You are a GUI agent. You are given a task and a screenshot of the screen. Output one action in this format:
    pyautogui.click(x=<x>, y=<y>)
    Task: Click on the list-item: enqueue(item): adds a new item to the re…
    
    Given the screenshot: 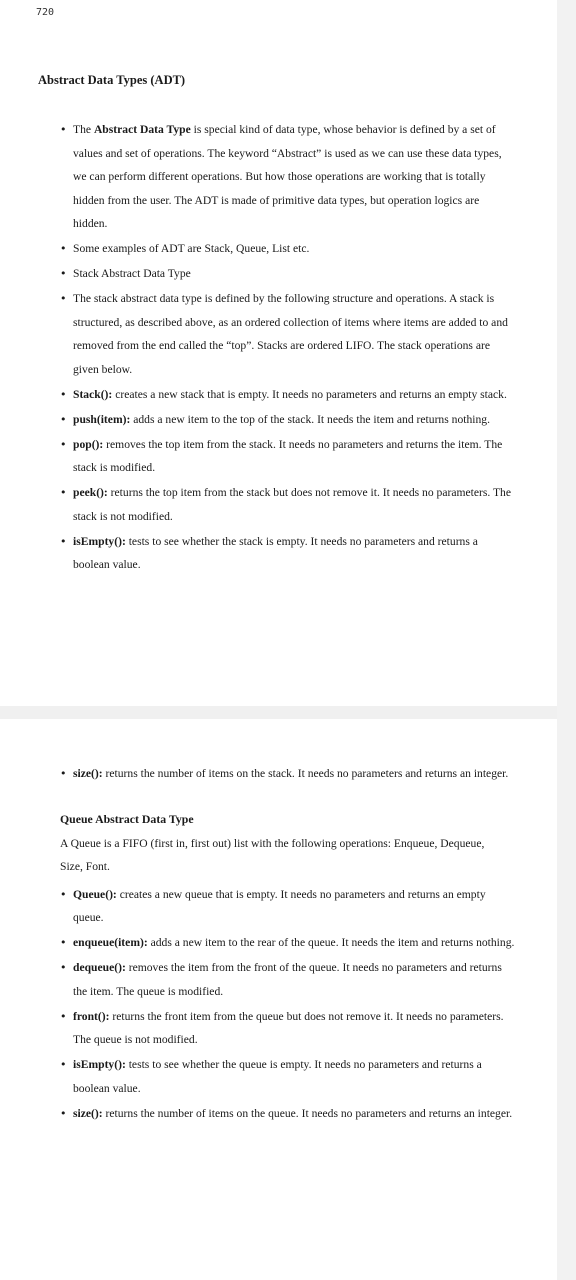 What is the action you would take?
    pyautogui.click(x=288, y=943)
    